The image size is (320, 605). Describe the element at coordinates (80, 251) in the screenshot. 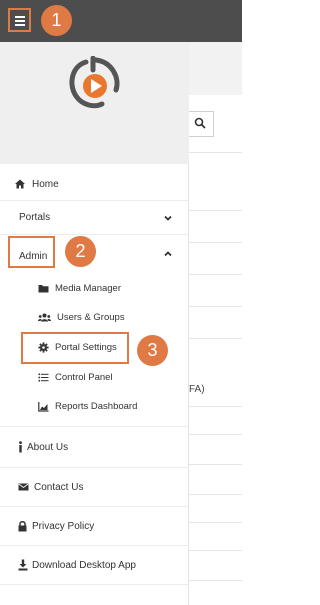

I see `callout-number-2: 2` at that location.